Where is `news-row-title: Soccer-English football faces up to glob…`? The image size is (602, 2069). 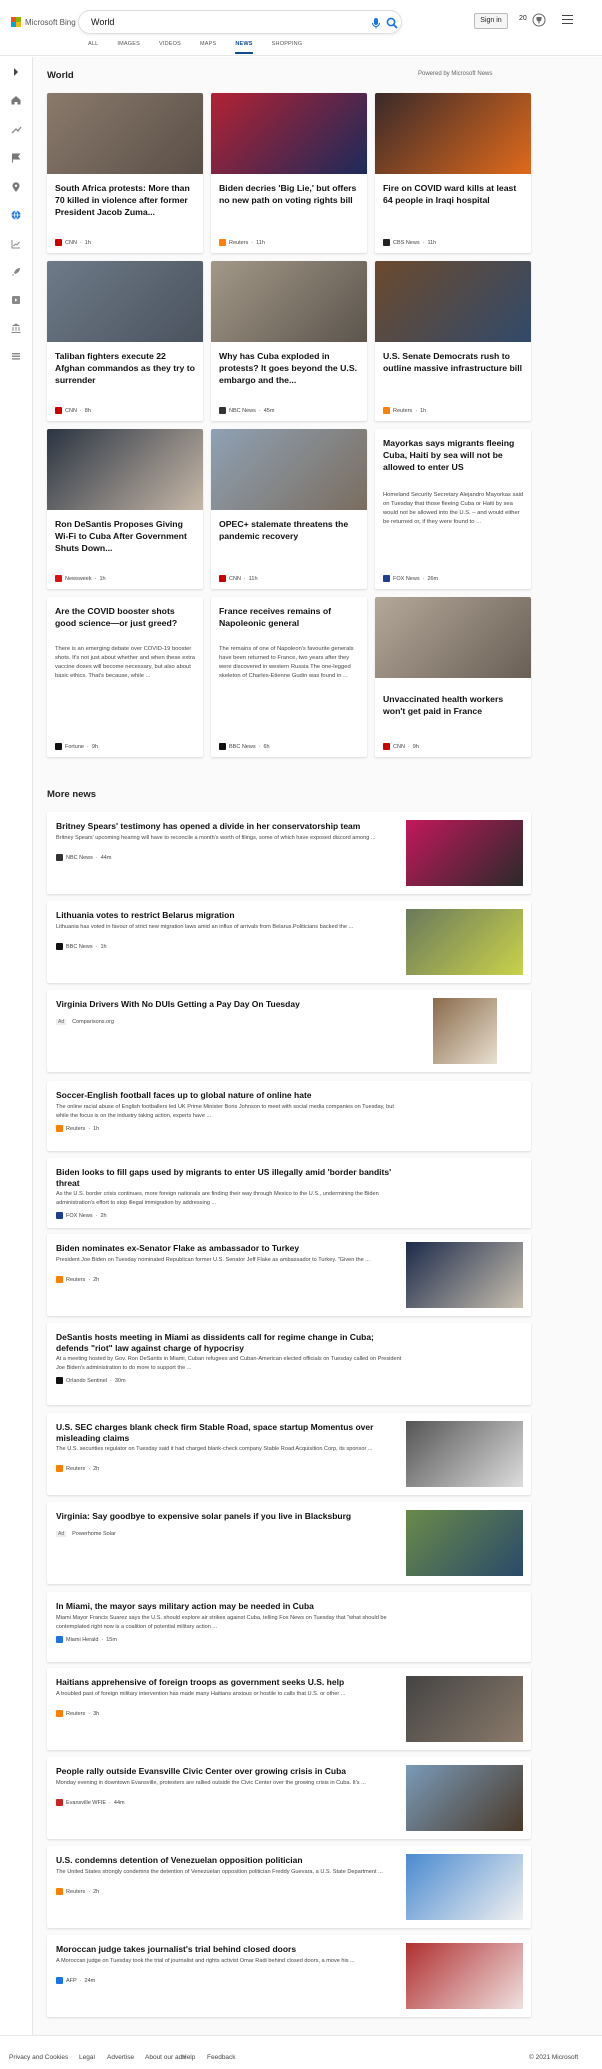
news-row-title: Soccer-English football faces up to glob… is located at coordinates (230, 1095).